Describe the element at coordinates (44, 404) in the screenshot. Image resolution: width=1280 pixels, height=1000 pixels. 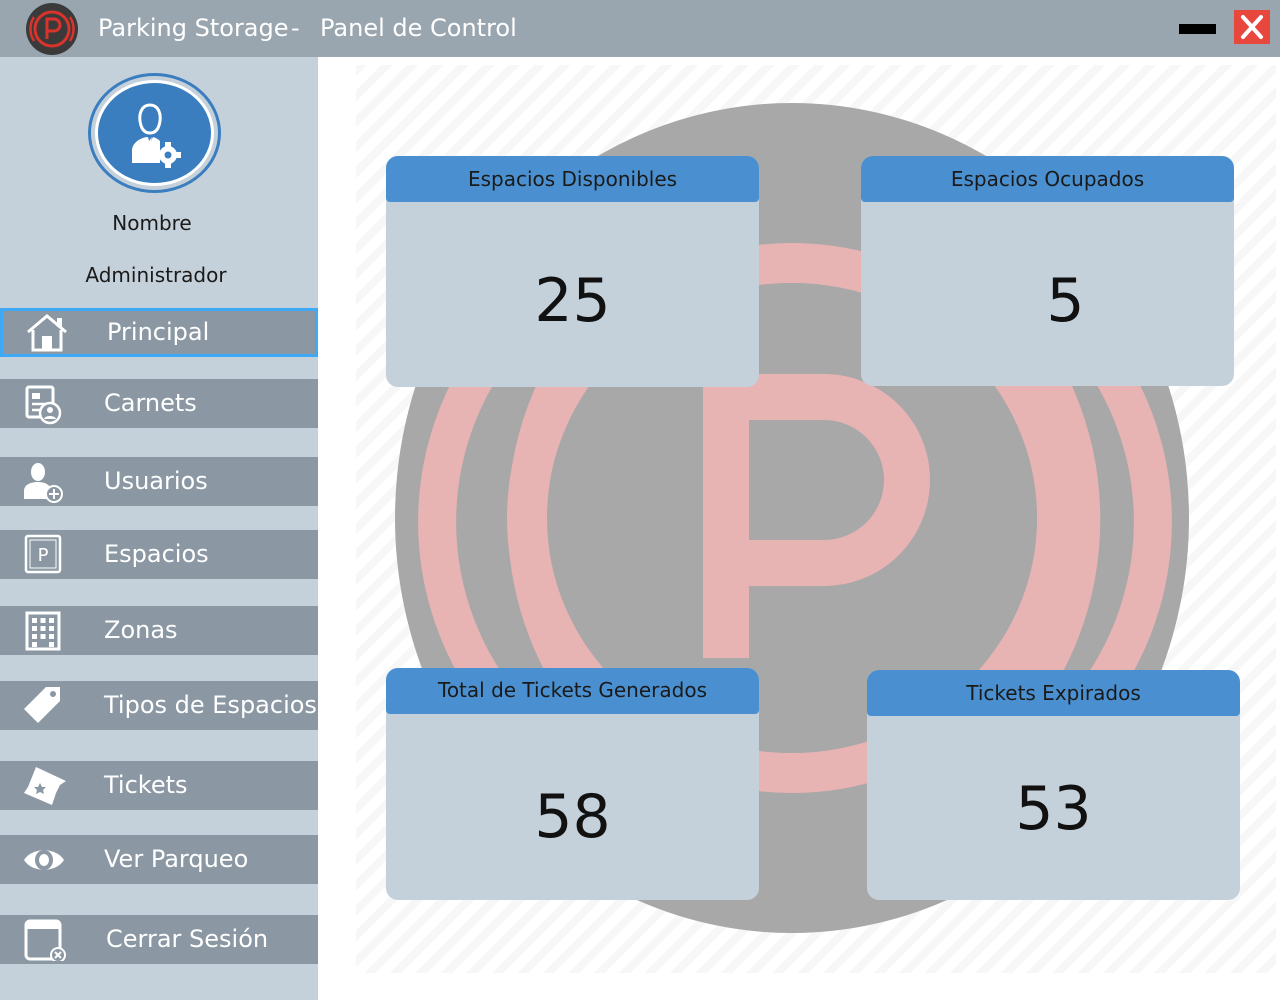
I see `id-card-icon` at that location.